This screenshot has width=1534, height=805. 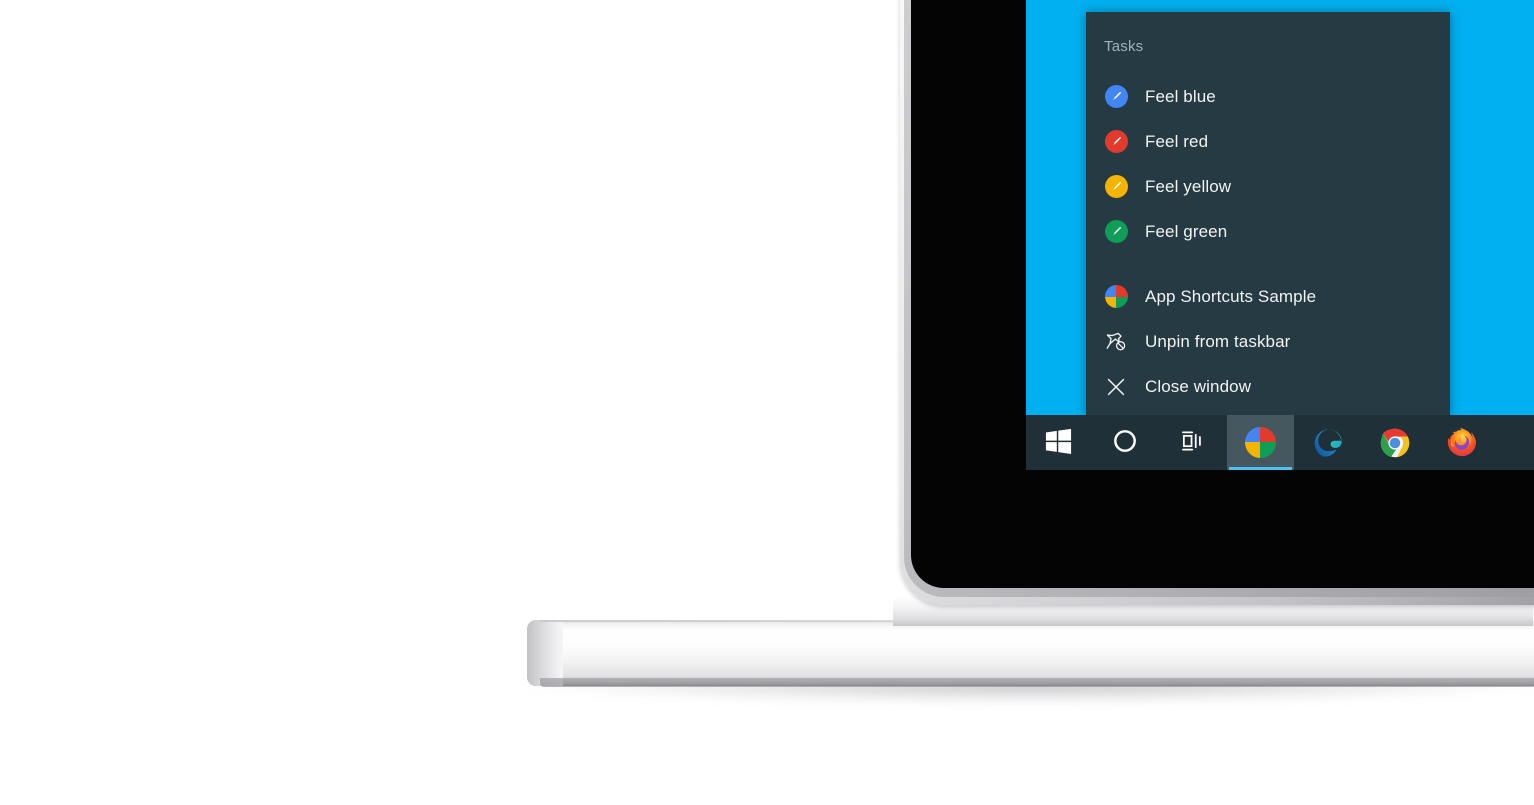 I want to click on taskbar-edge-button, so click(x=1327, y=442).